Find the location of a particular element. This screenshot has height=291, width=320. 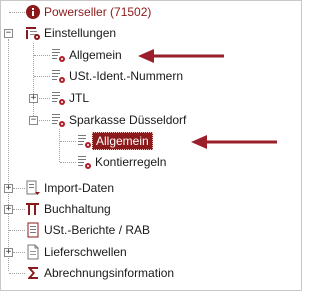

report-doc-icon is located at coordinates (33, 230).